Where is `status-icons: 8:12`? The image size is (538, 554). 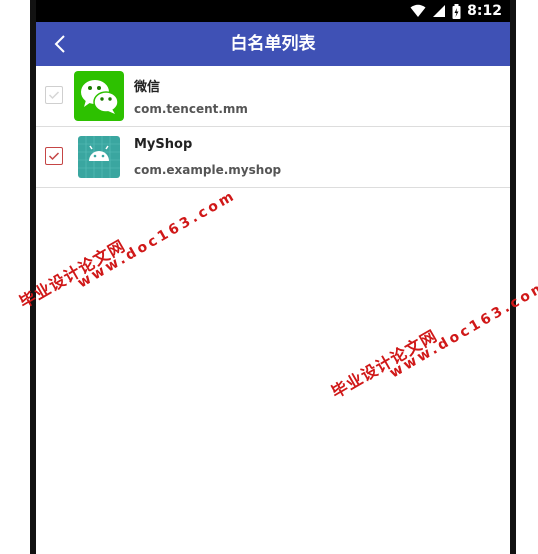 status-icons: 8:12 is located at coordinates (456, 11).